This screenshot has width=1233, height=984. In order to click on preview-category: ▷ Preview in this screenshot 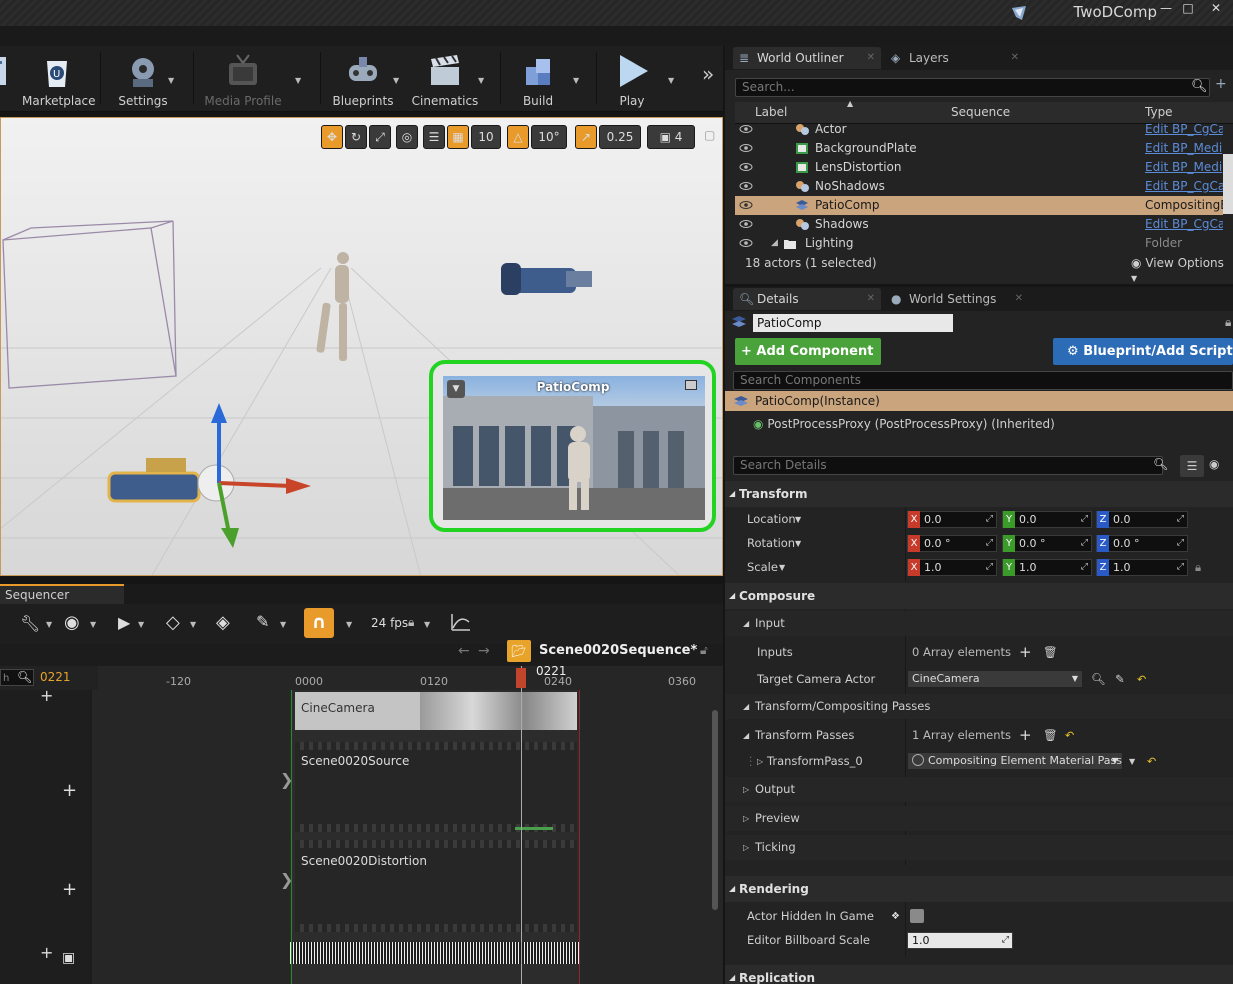, I will do `click(979, 818)`.